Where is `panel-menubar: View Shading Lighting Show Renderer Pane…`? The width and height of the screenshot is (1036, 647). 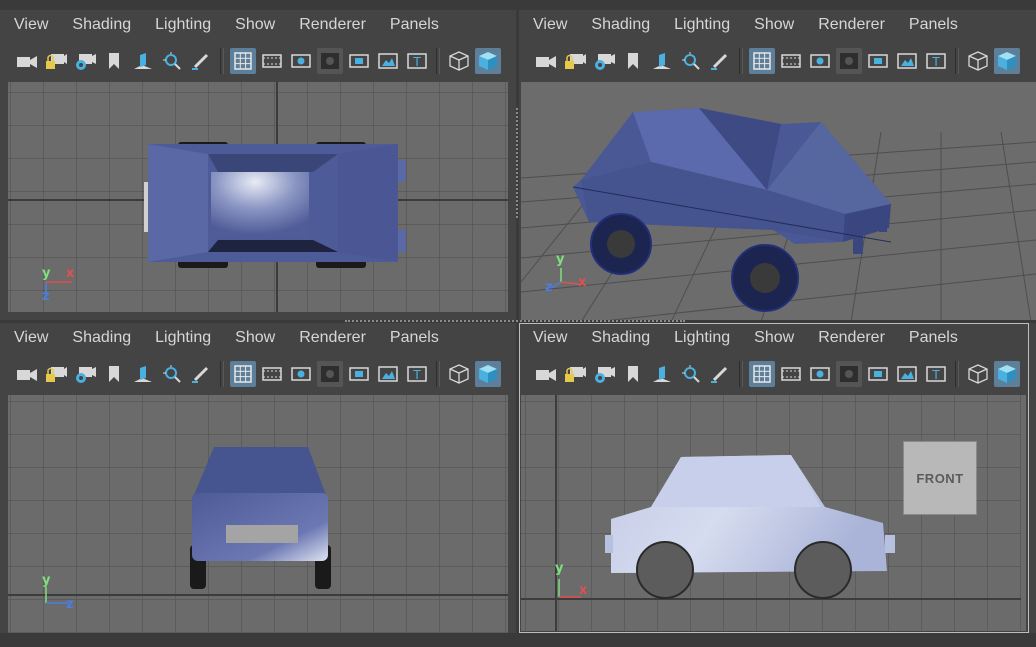
panel-menubar: View Shading Lighting Show Renderer Pane… is located at coordinates (258, 25).